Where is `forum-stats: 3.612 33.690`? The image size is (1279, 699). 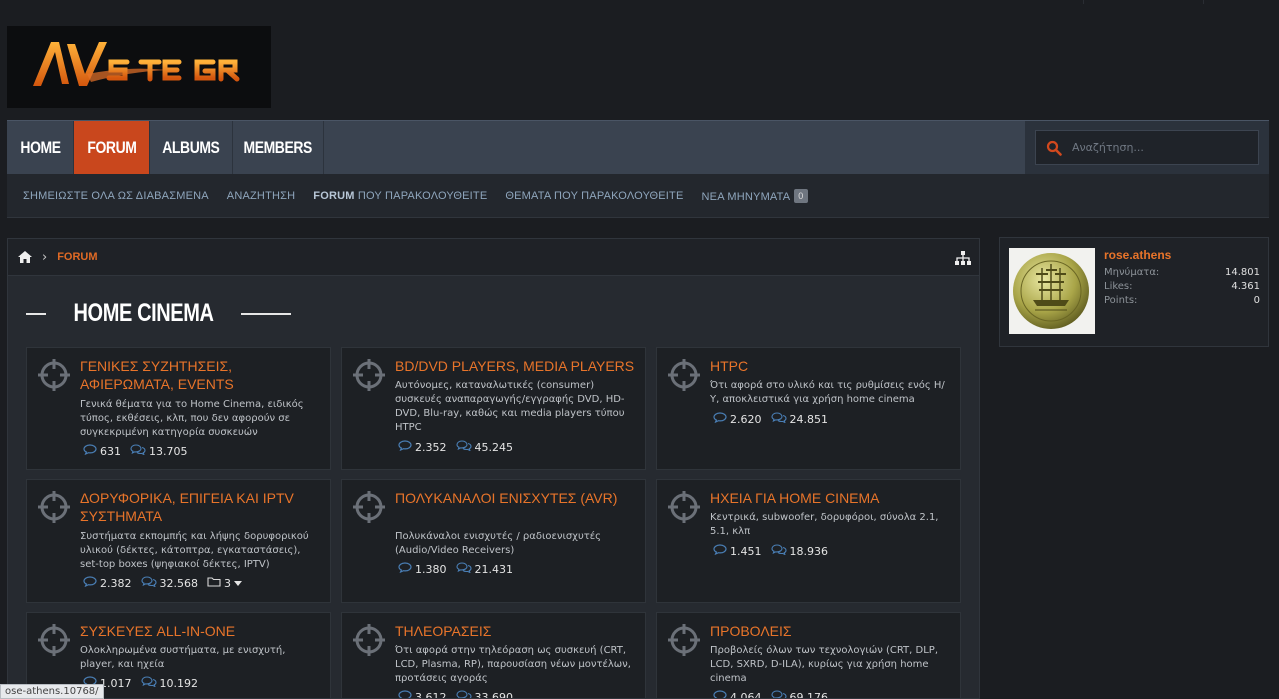
forum-stats: 3.612 33.690 is located at coordinates (460, 694).